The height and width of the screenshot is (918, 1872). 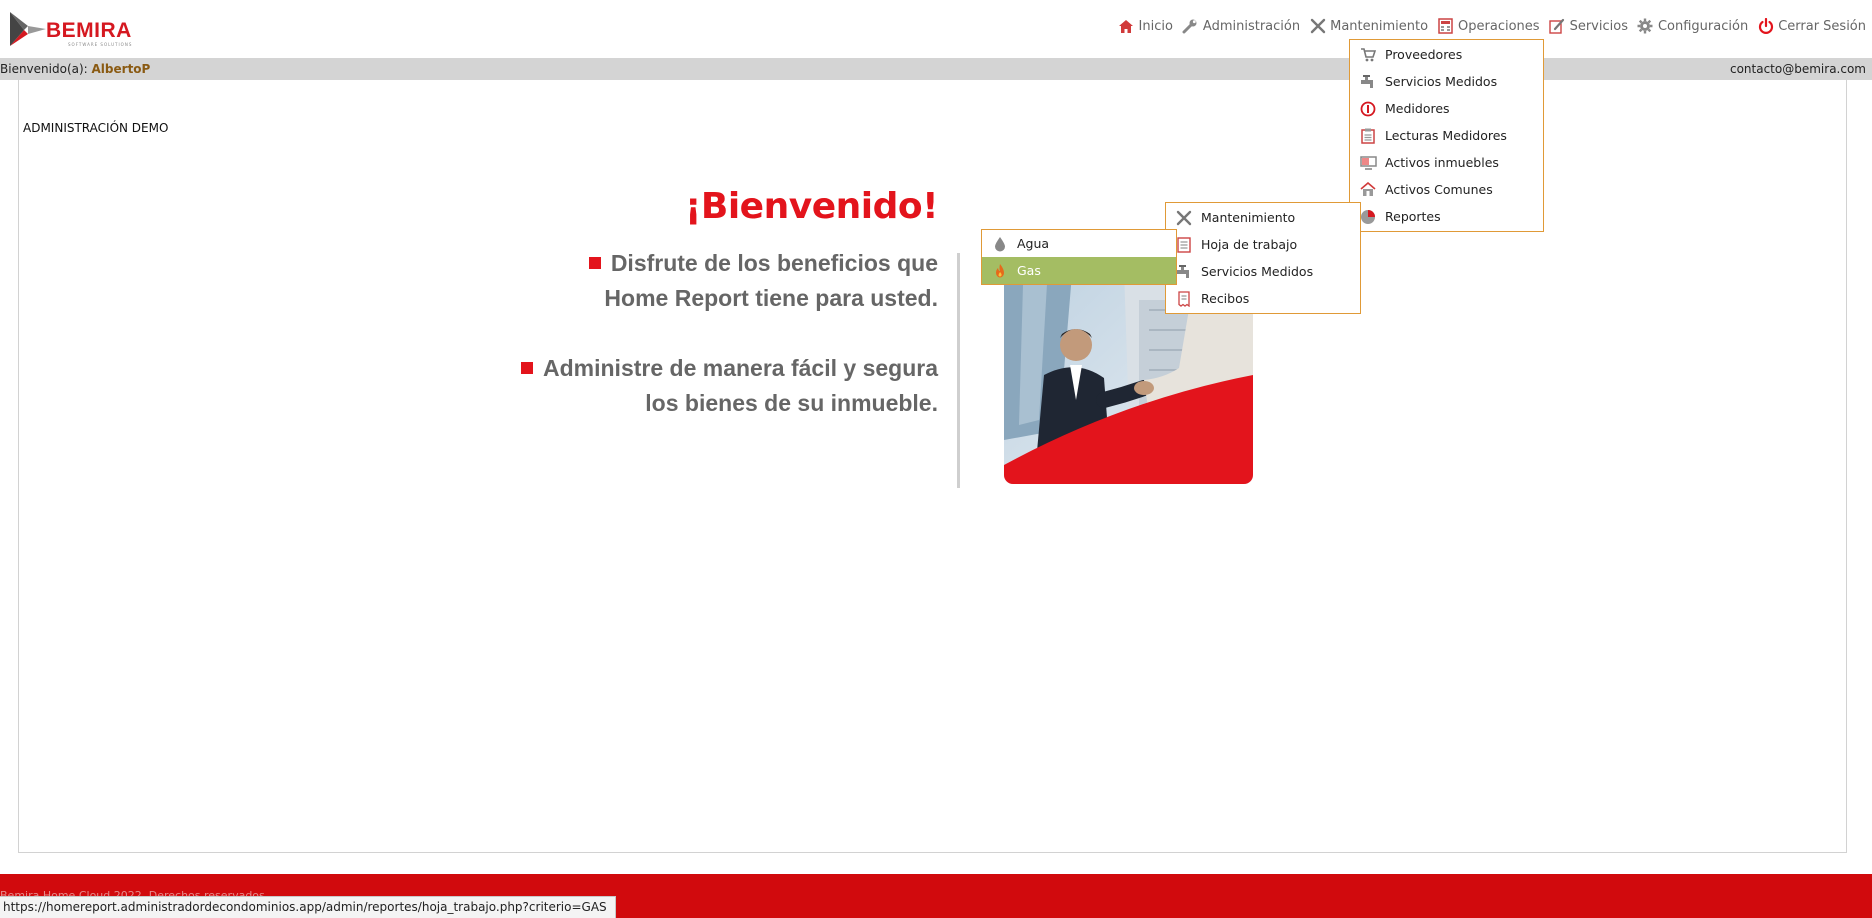 What do you see at coordinates (1368, 190) in the screenshot?
I see `house-icon` at bounding box center [1368, 190].